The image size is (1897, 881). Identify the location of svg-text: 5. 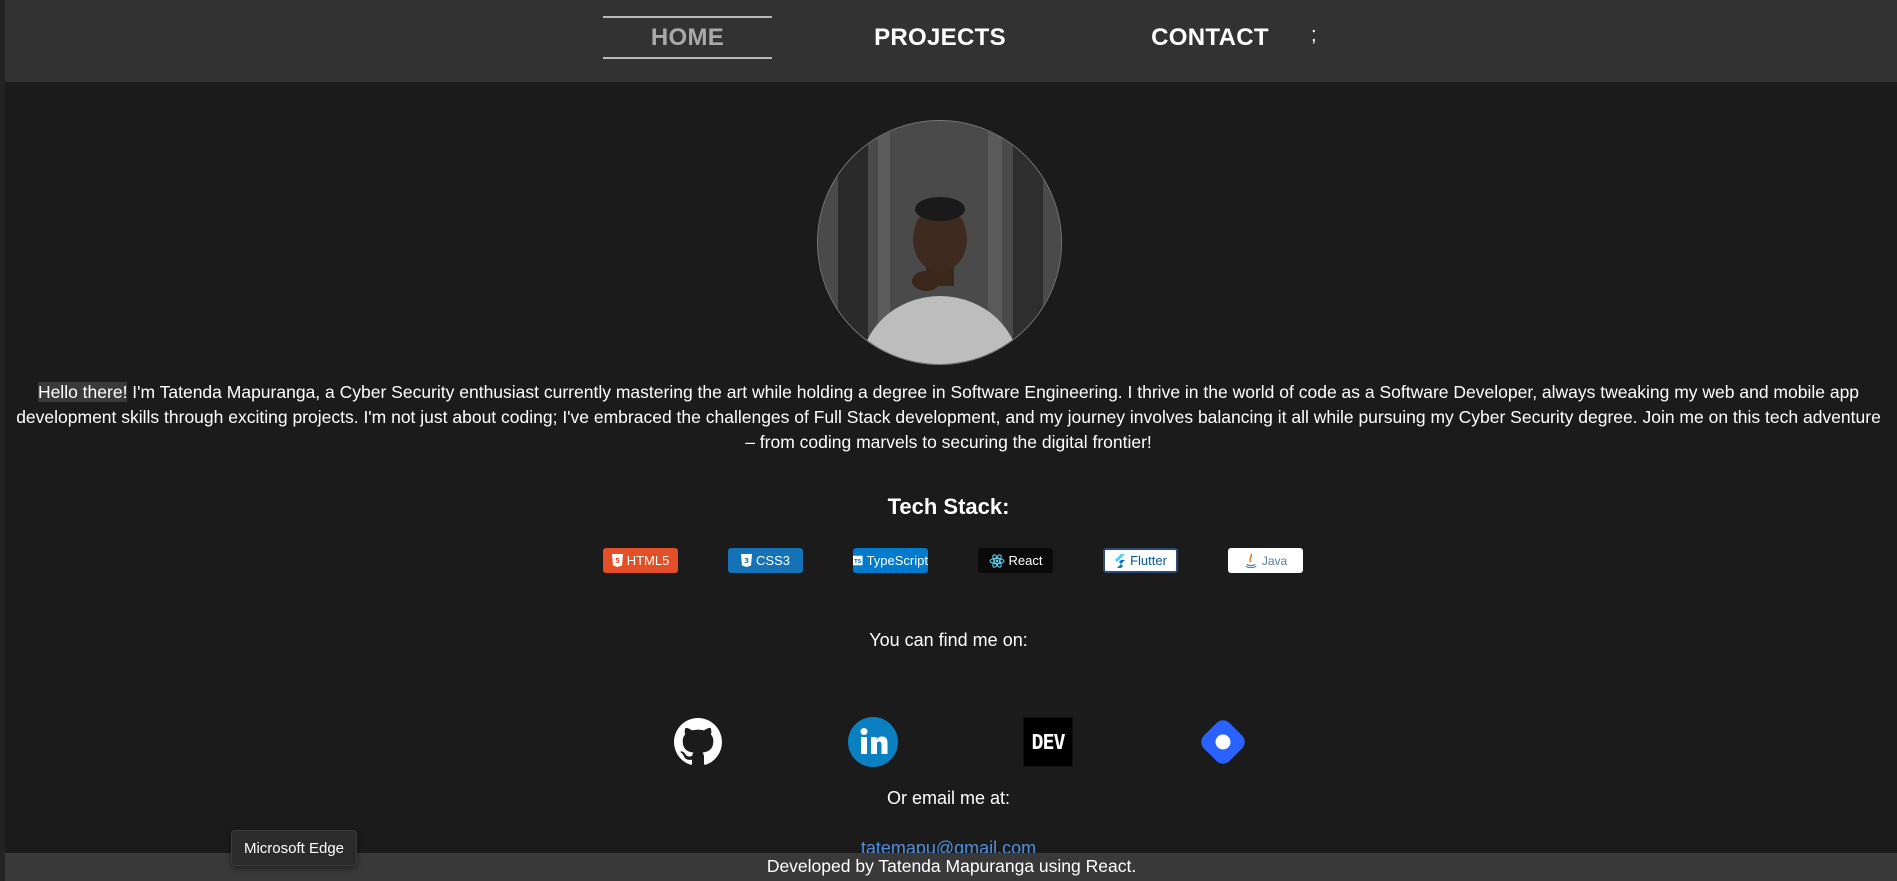
(617, 561).